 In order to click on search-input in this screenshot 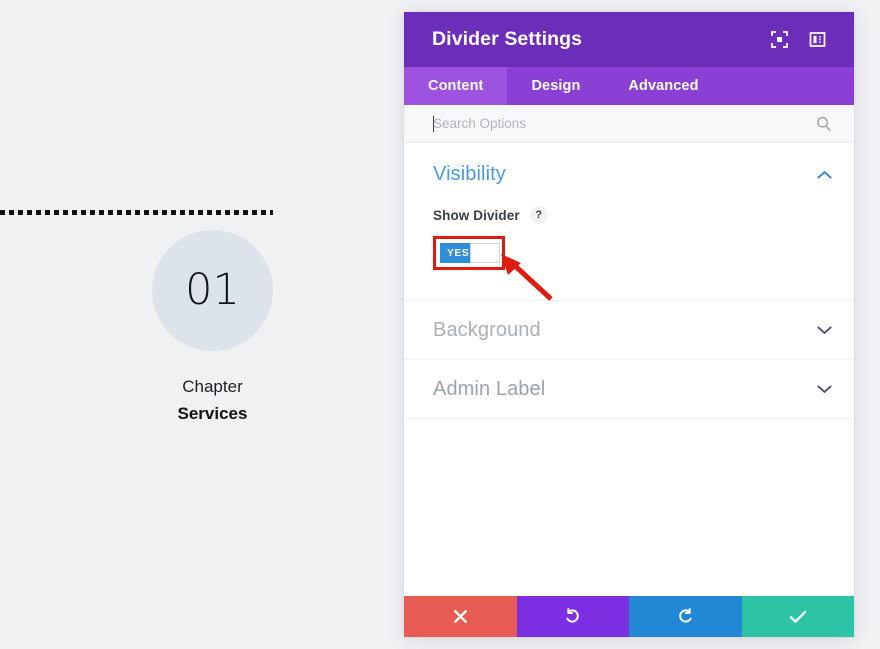, I will do `click(624, 123)`.